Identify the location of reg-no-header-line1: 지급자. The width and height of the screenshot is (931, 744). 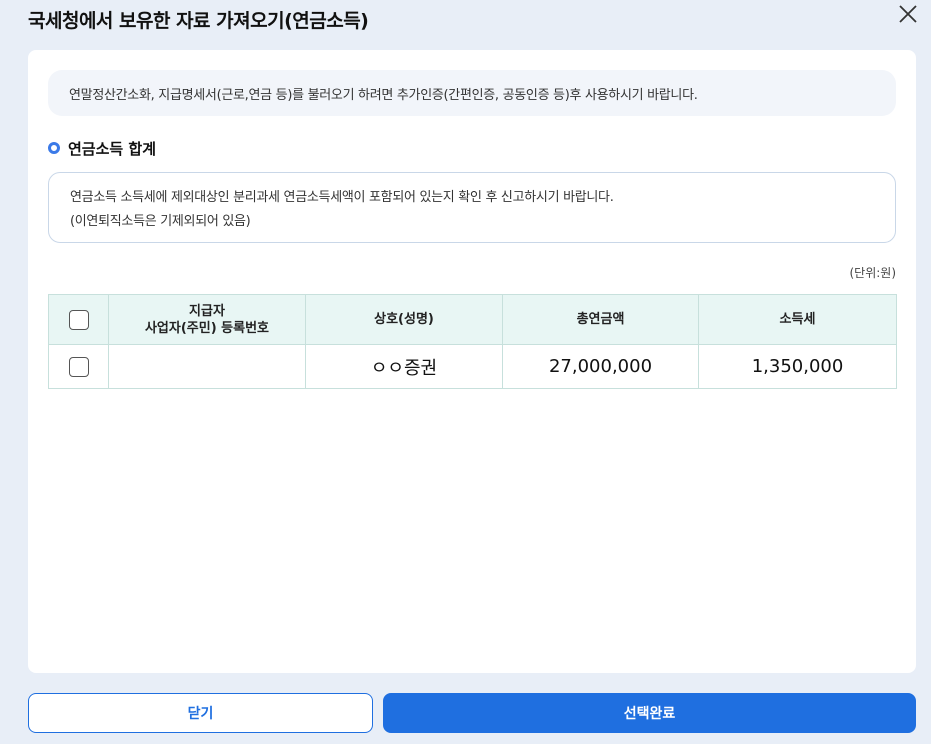
(207, 311).